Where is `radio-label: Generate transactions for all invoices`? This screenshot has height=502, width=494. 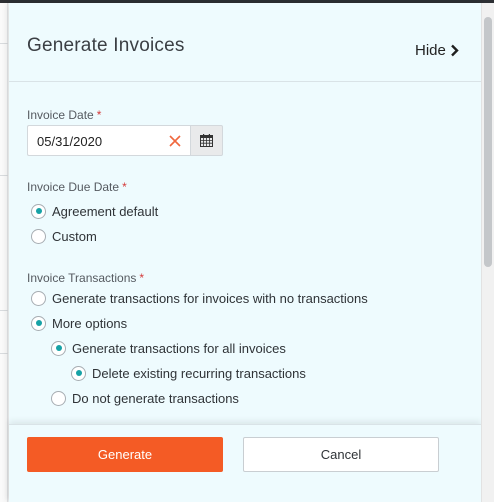
radio-label: Generate transactions for all invoices is located at coordinates (179, 348).